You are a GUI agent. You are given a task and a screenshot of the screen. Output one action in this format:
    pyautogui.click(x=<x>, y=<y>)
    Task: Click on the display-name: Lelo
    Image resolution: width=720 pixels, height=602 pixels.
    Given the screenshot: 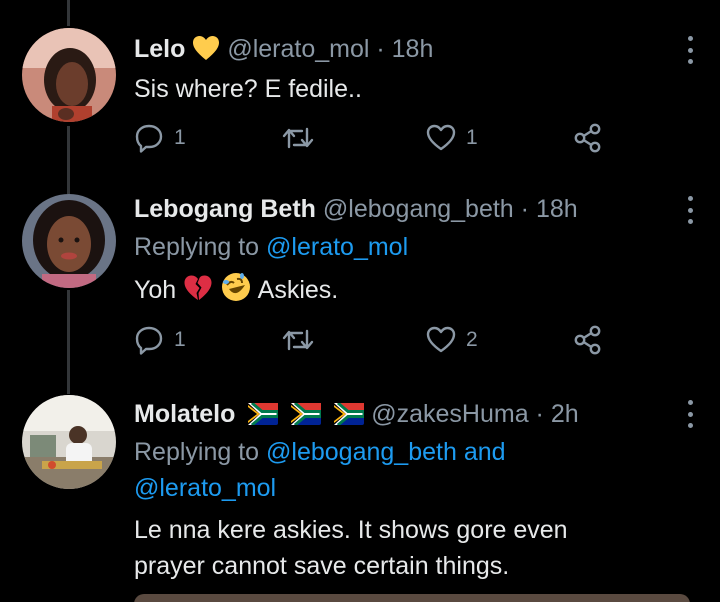 What is the action you would take?
    pyautogui.click(x=159, y=49)
    